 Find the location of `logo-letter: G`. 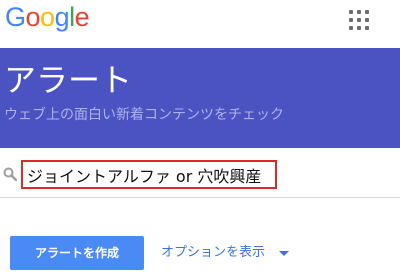

logo-letter: G is located at coordinates (15, 17).